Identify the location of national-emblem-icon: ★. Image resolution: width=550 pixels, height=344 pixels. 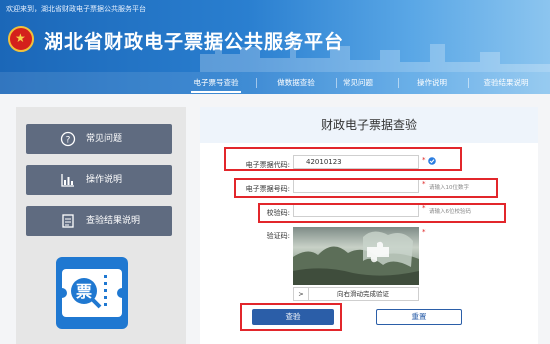
(21, 39).